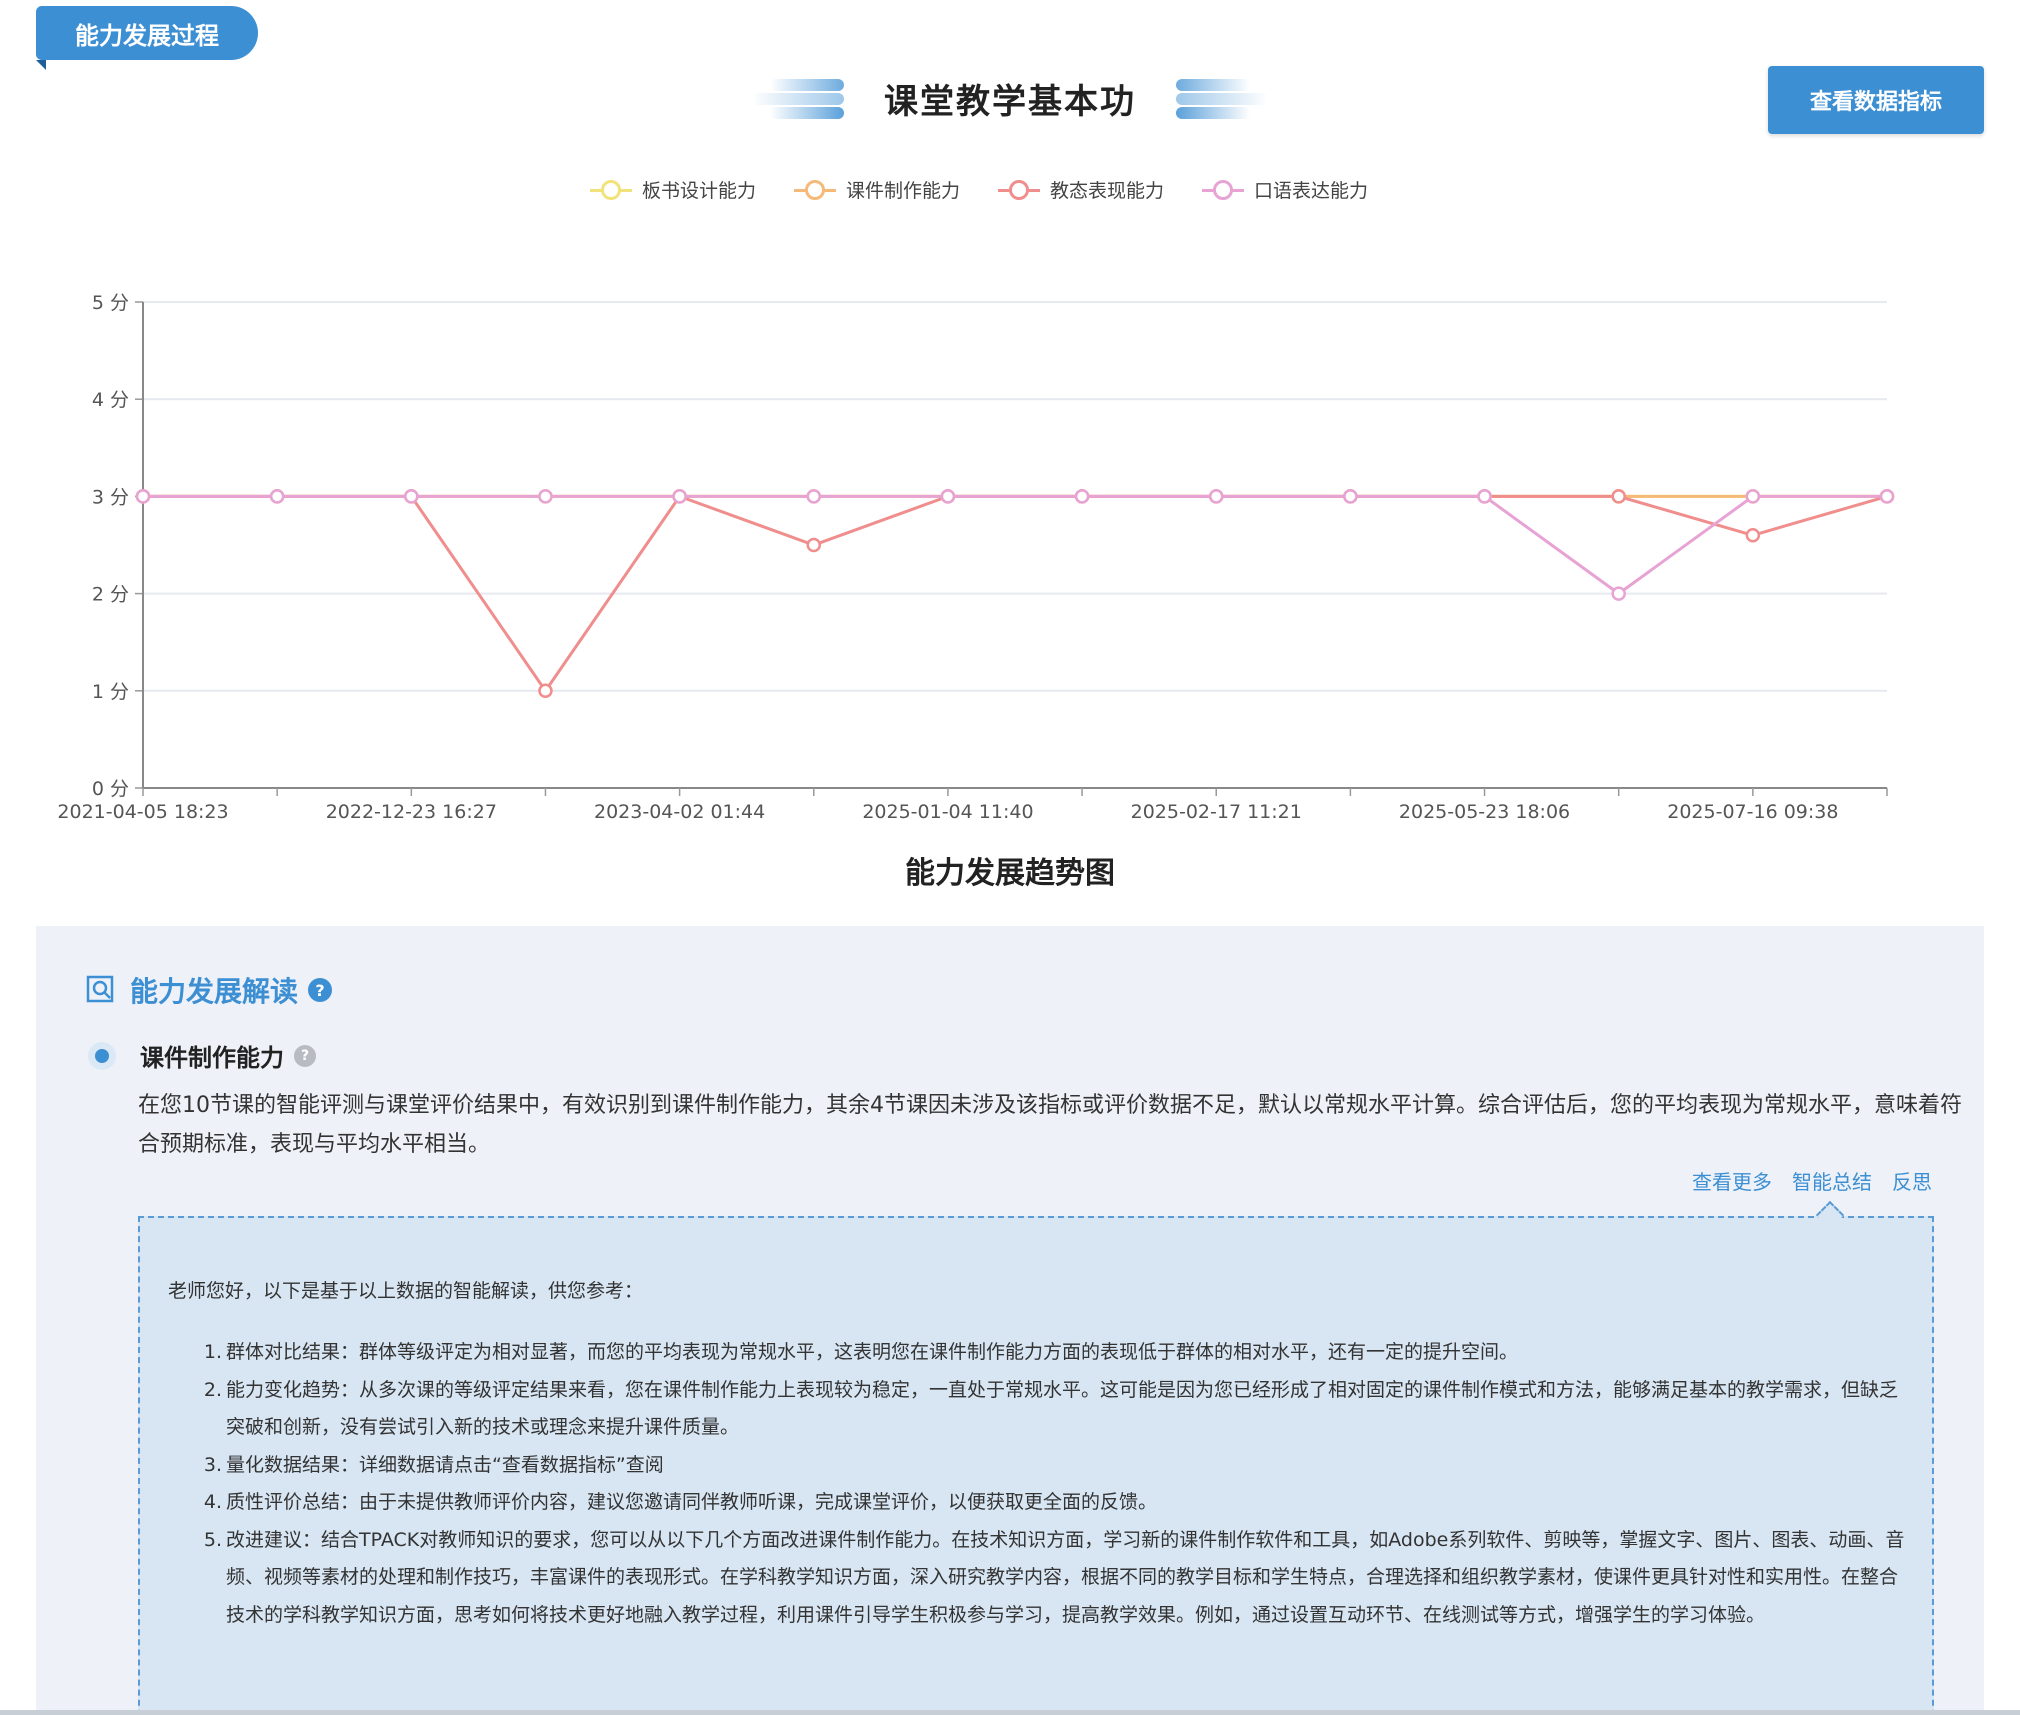 This screenshot has height=1715, width=2020. I want to click on reflection-link: 反思, so click(1912, 1180).